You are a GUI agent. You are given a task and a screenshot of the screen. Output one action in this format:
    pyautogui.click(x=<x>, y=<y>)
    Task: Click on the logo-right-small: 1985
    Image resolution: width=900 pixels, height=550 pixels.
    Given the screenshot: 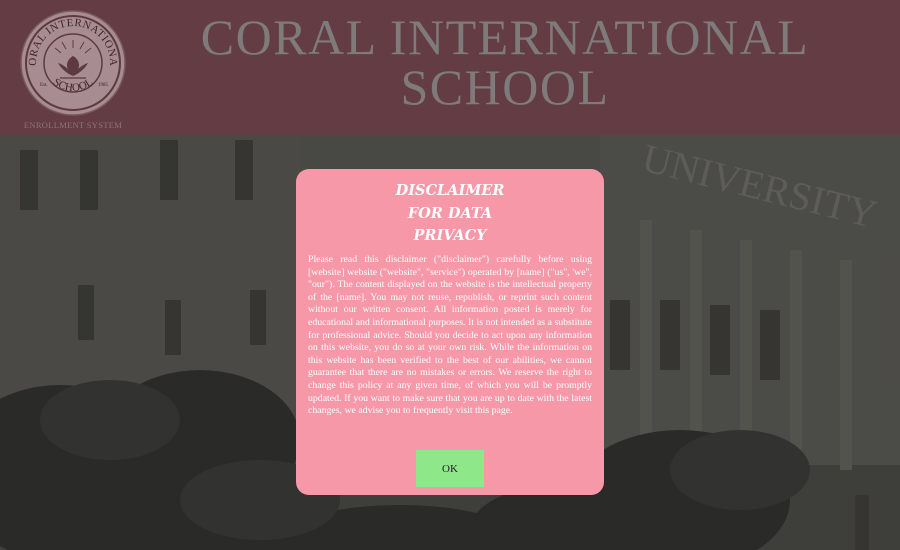 What is the action you would take?
    pyautogui.click(x=103, y=85)
    